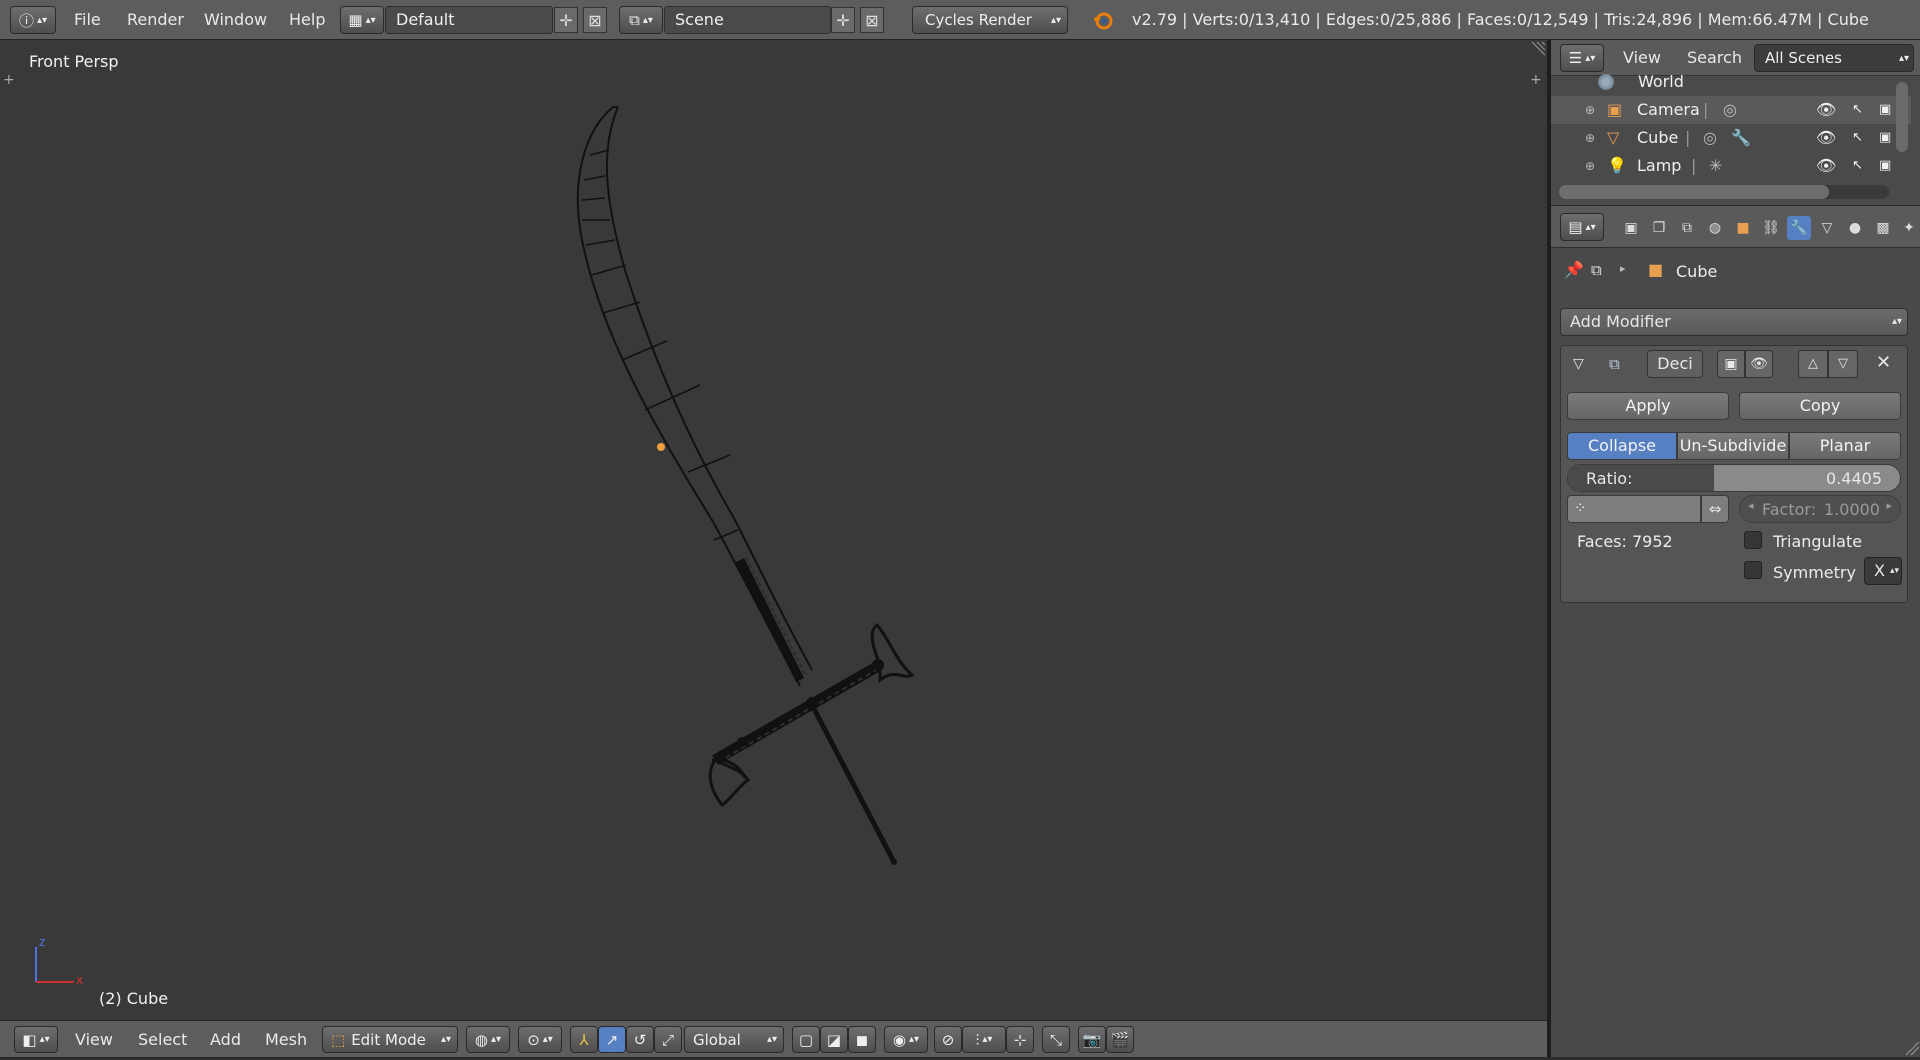  Describe the element at coordinates (1733, 446) in the screenshot. I see `mode-unsubdivide-tab: Un-Subdivide` at that location.